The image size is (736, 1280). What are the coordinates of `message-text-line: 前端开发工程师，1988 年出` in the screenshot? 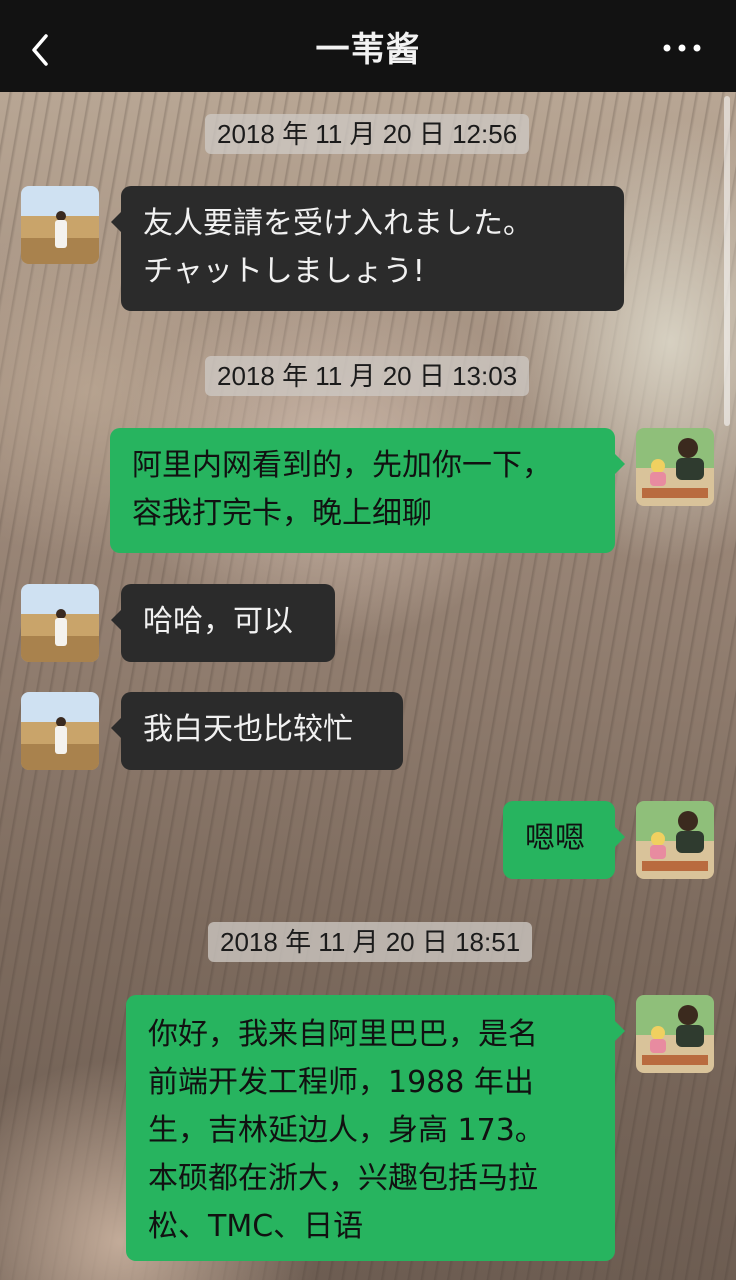 It's located at (341, 1082).